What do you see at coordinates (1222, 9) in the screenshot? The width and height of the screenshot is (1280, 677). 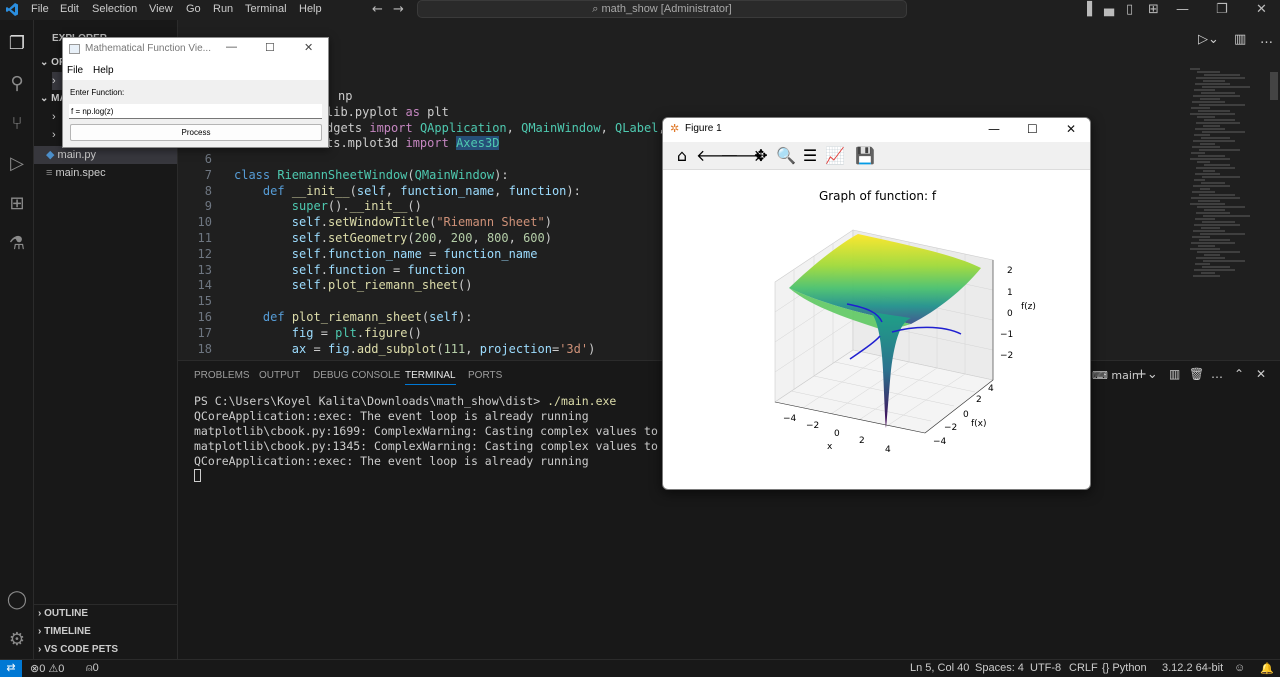 I see `restore-icon: ❐` at bounding box center [1222, 9].